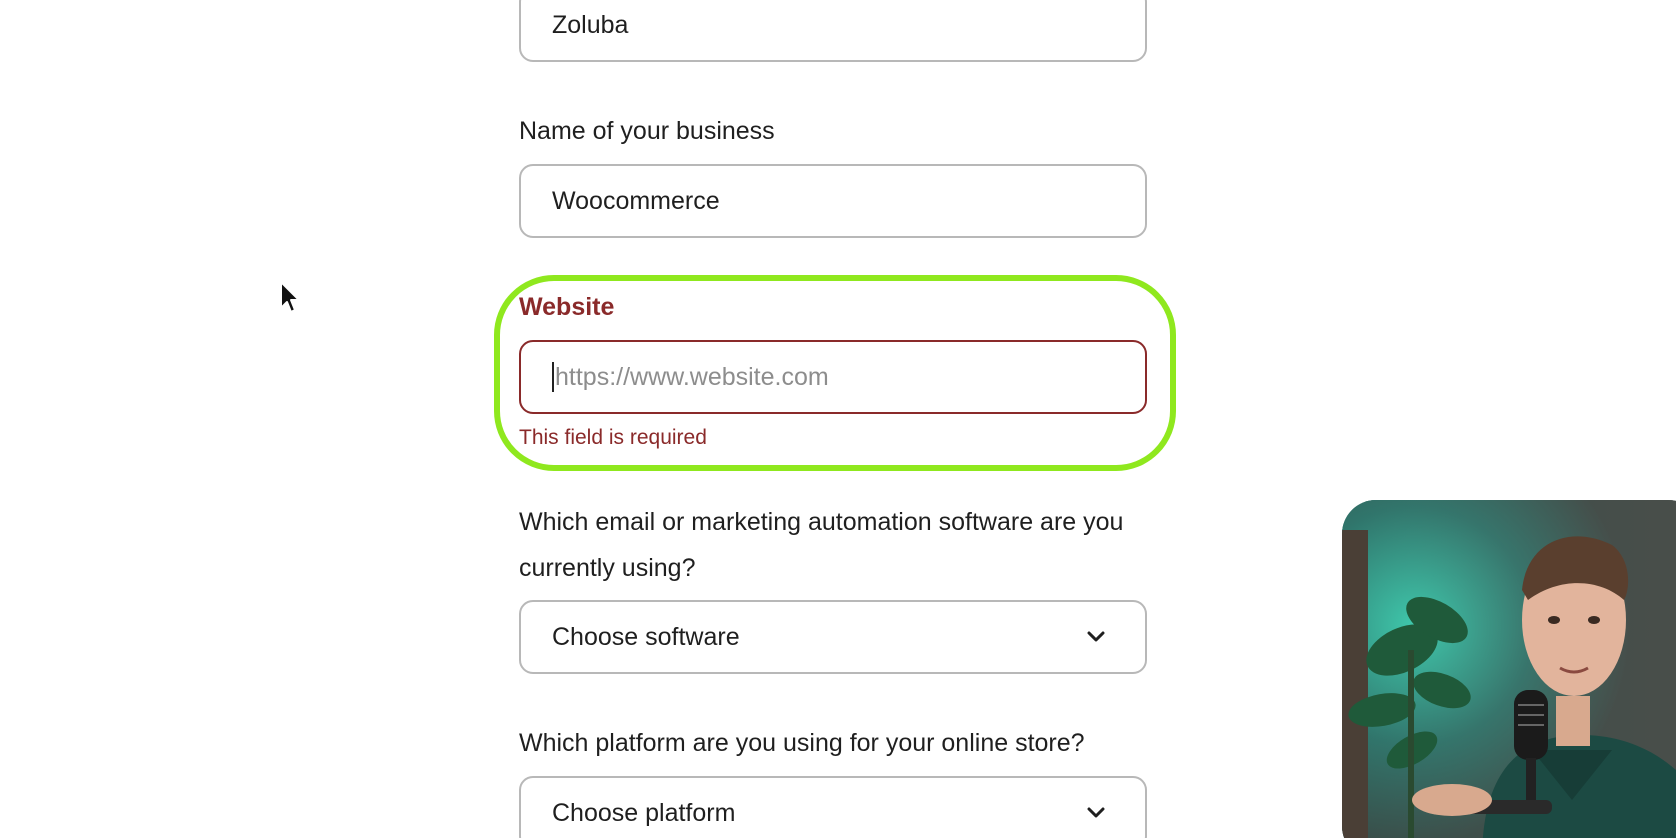 Image resolution: width=1676 pixels, height=838 pixels. I want to click on text-caret, so click(553, 377).